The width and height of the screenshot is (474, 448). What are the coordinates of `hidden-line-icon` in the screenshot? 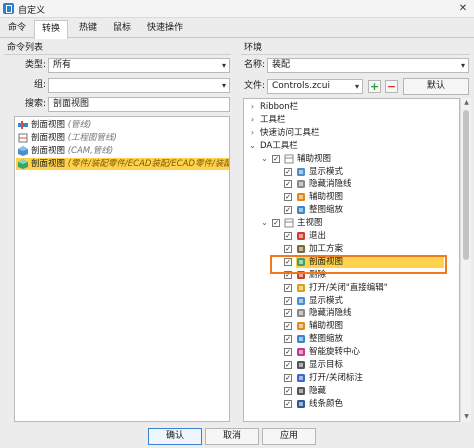 It's located at (301, 184).